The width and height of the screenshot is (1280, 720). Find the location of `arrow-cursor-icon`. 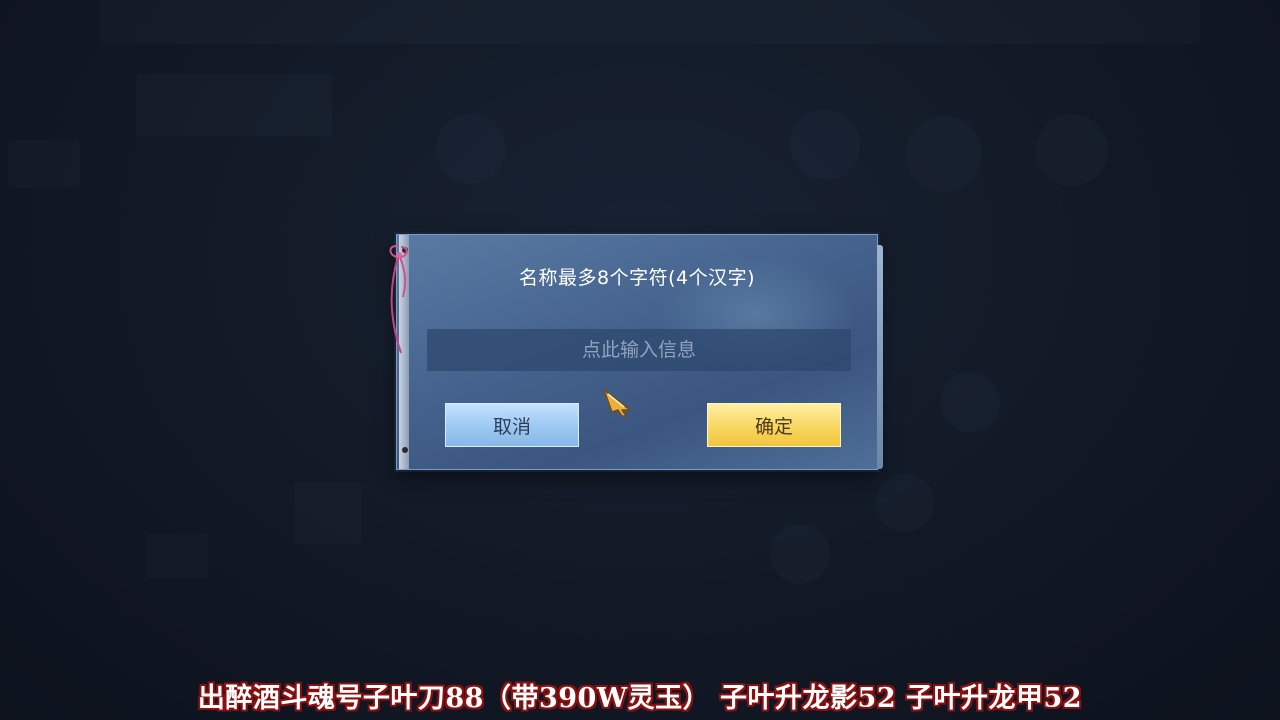

arrow-cursor-icon is located at coordinates (617, 403).